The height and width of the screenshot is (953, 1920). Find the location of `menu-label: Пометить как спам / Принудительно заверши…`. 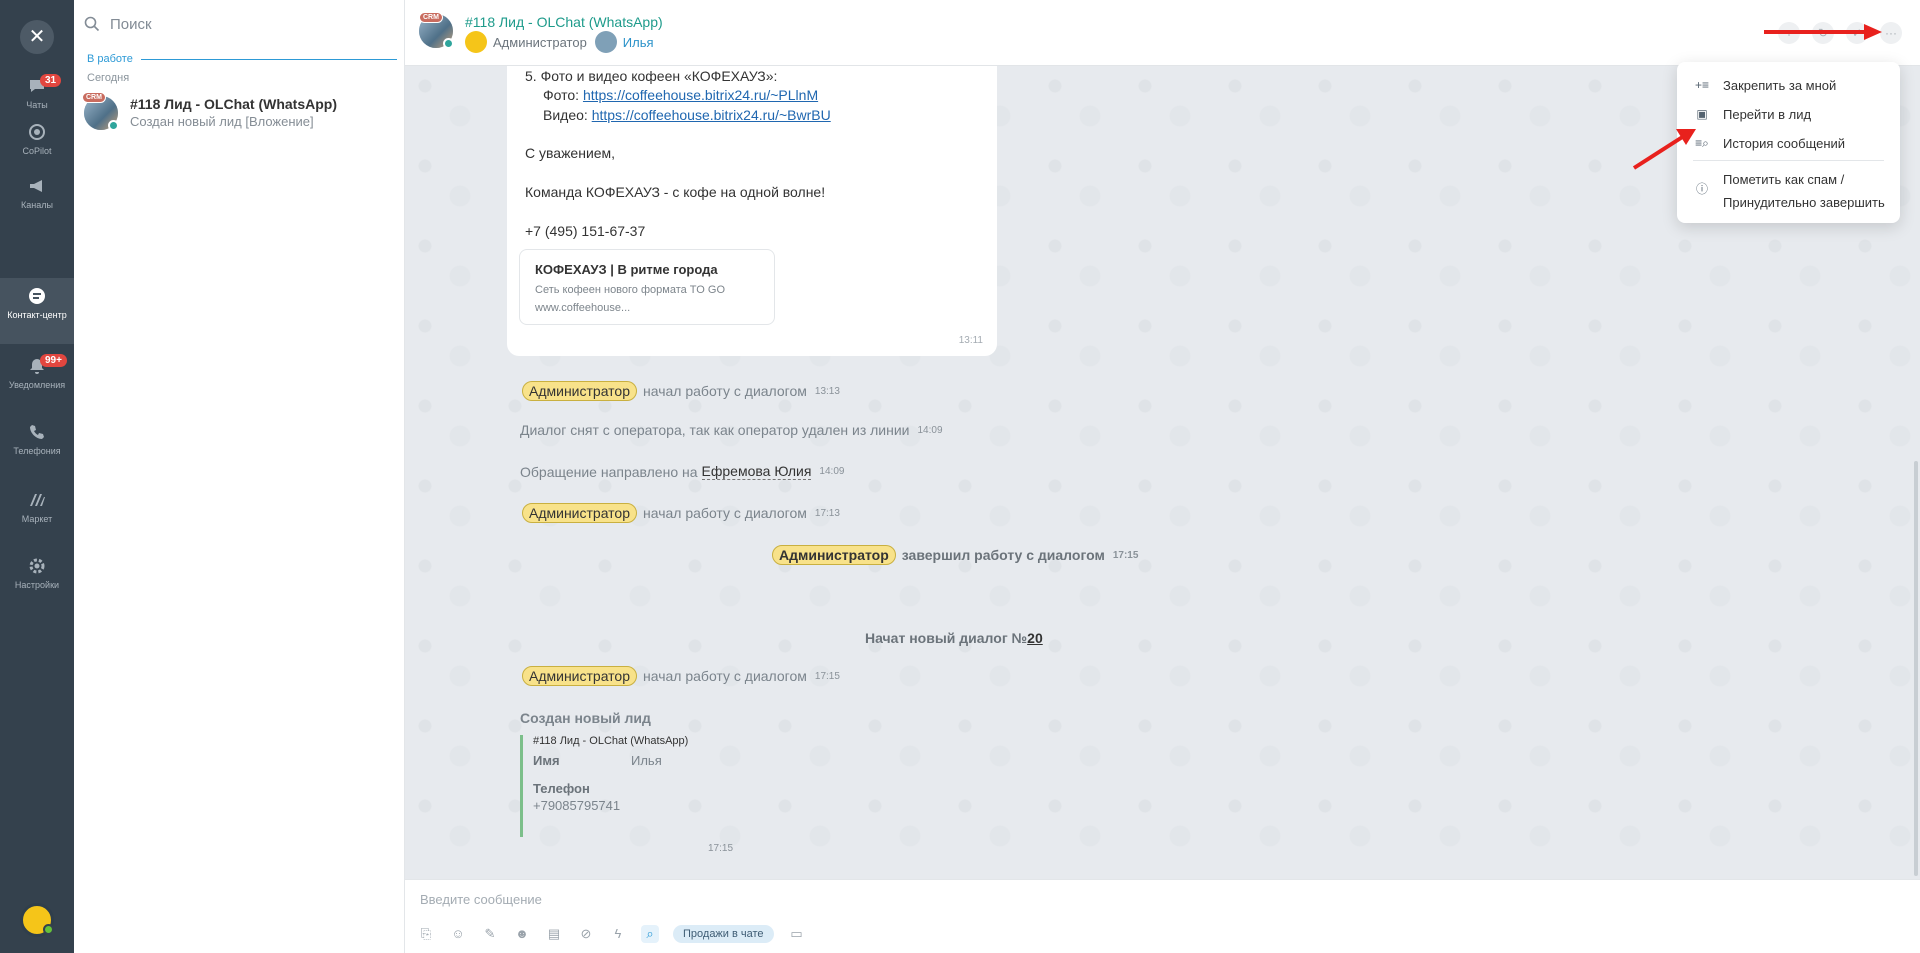

menu-label: Пометить как спам / Принудительно заверши… is located at coordinates (1804, 191).